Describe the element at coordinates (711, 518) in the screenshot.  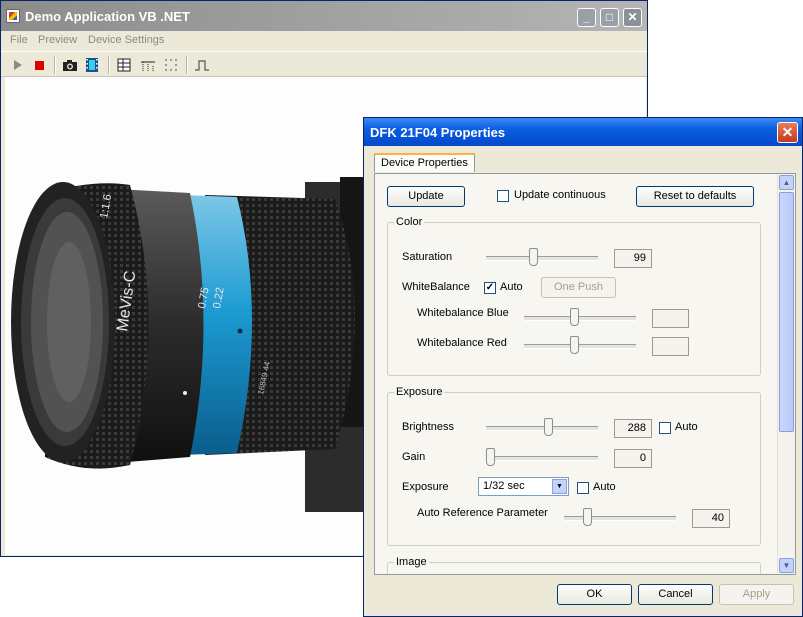
I see `auto-reference-value: 40` at that location.